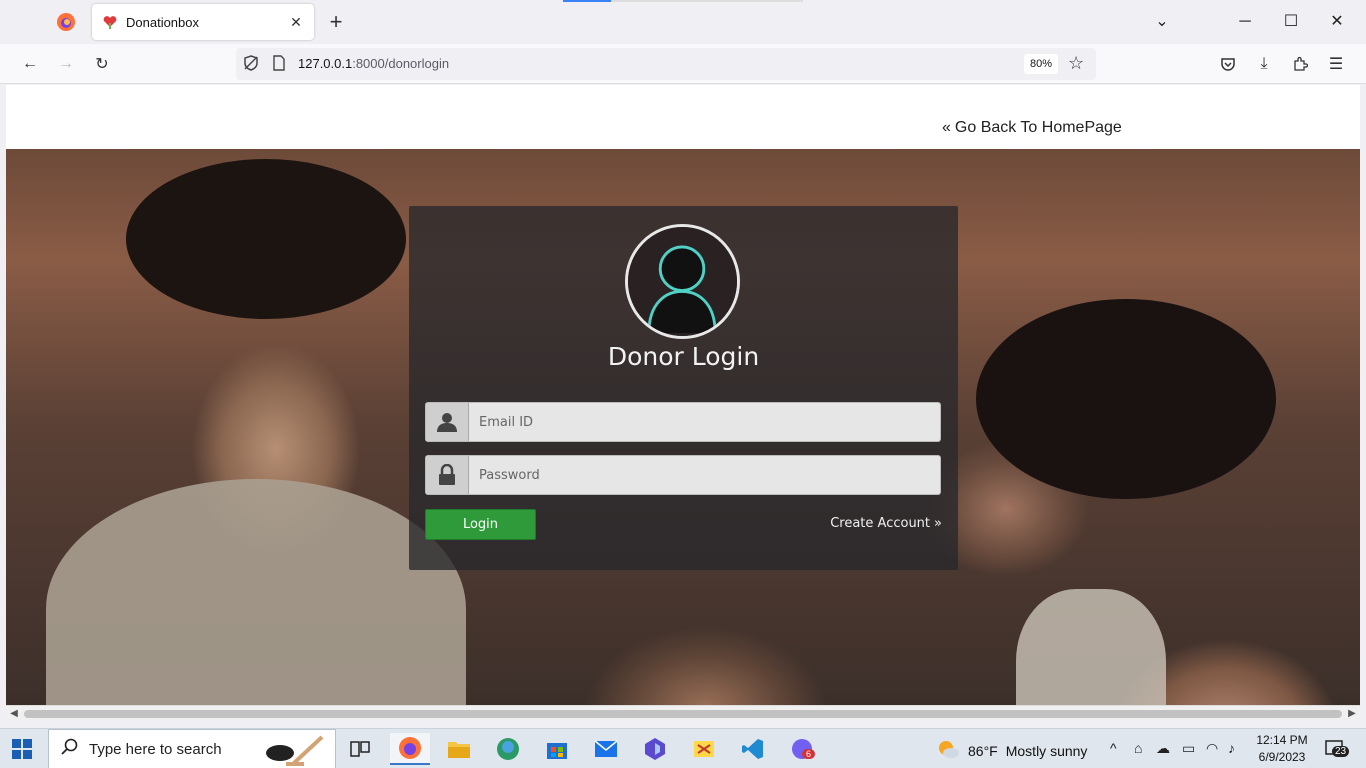 Image resolution: width=1366 pixels, height=768 pixels. I want to click on task-view-icon, so click(360, 749).